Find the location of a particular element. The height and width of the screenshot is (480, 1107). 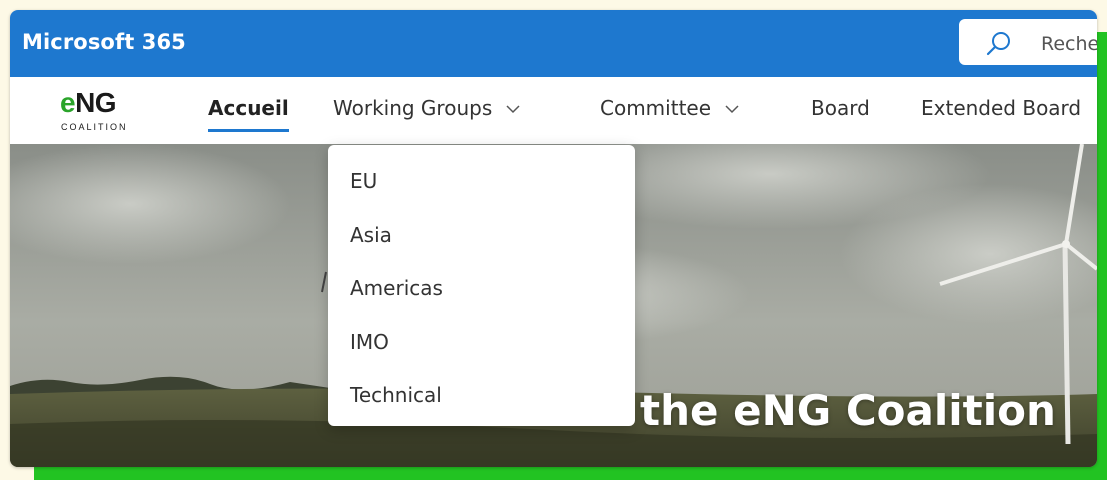

nav-item-label: Working Groups is located at coordinates (413, 108).